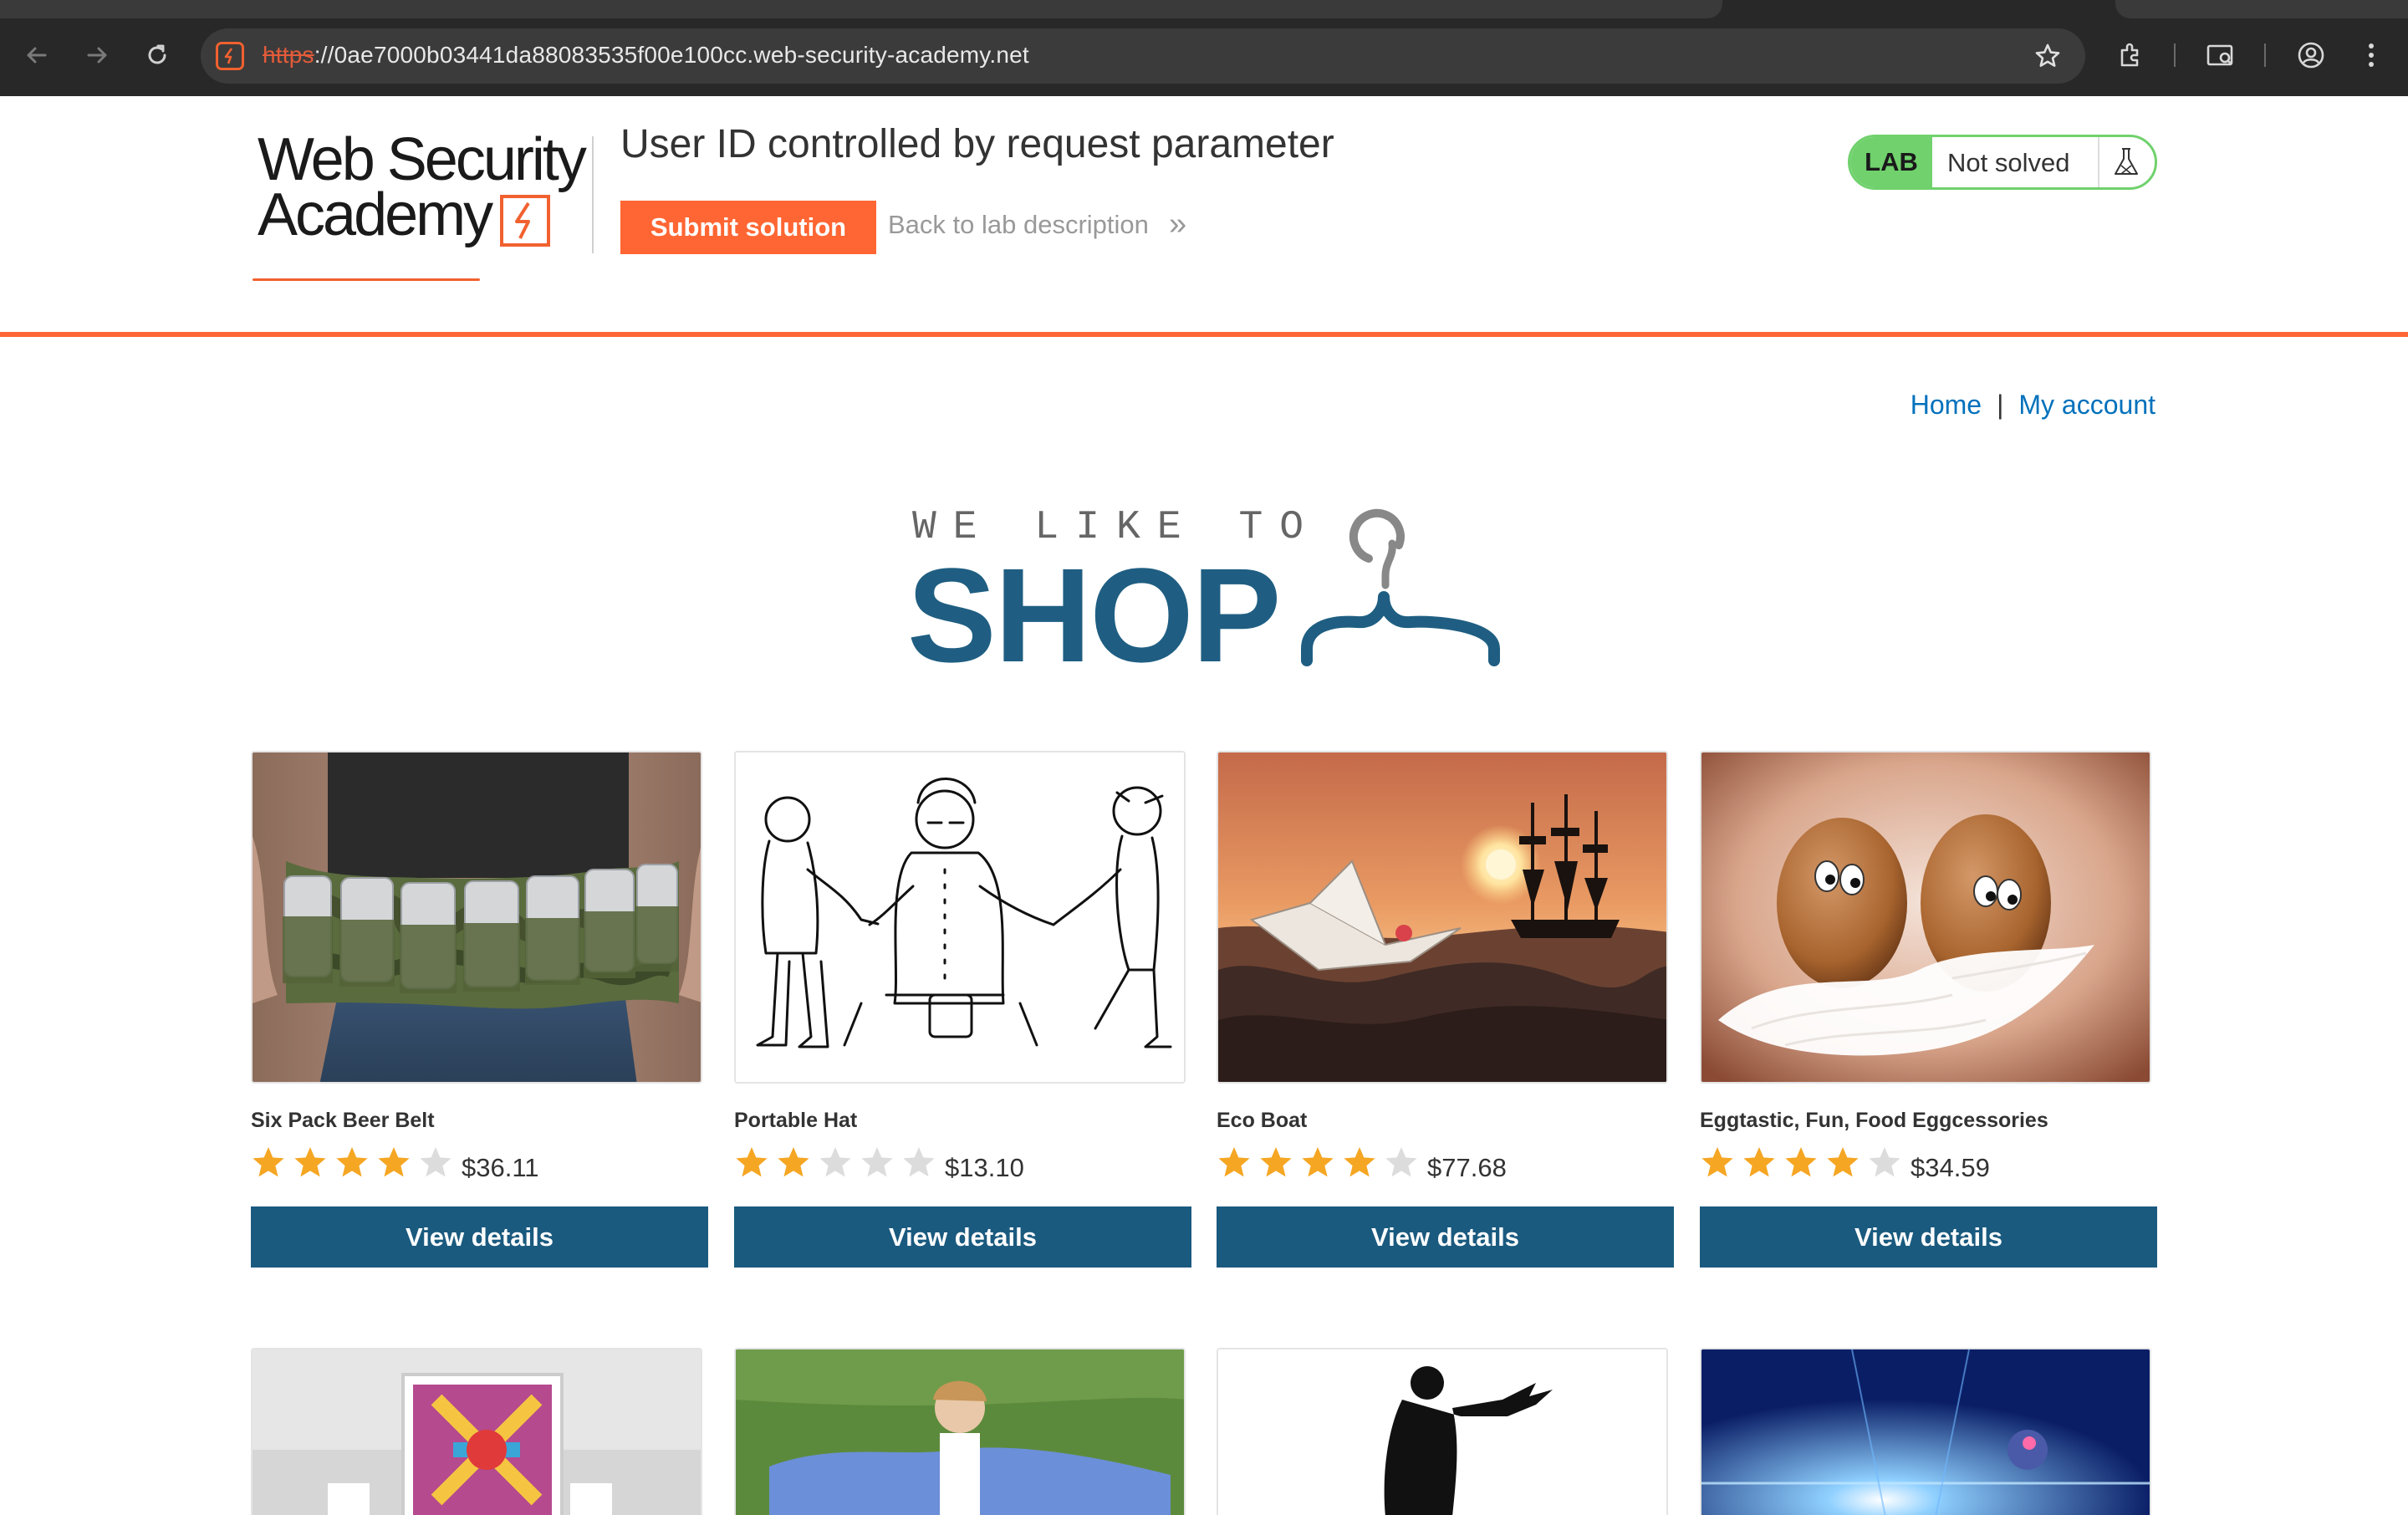 This screenshot has width=2408, height=1515. What do you see at coordinates (376, 214) in the screenshot?
I see `logo-line-2: Academy` at bounding box center [376, 214].